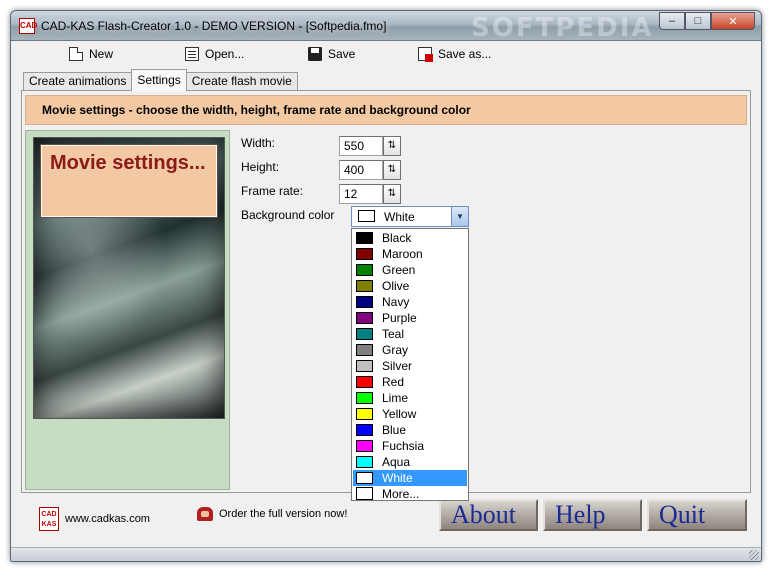 Image resolution: width=782 pixels, height=582 pixels. Describe the element at coordinates (733, 21) in the screenshot. I see `close-button: ✕` at that location.